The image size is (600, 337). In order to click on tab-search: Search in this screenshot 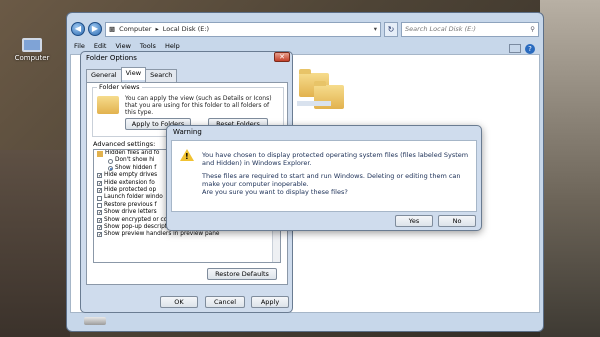, I will do `click(161, 75)`.